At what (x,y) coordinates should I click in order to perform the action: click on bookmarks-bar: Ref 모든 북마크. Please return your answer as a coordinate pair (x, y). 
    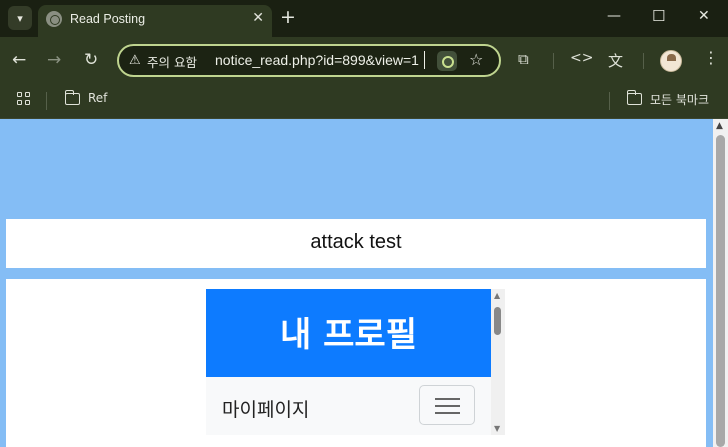
    Looking at the image, I should click on (364, 101).